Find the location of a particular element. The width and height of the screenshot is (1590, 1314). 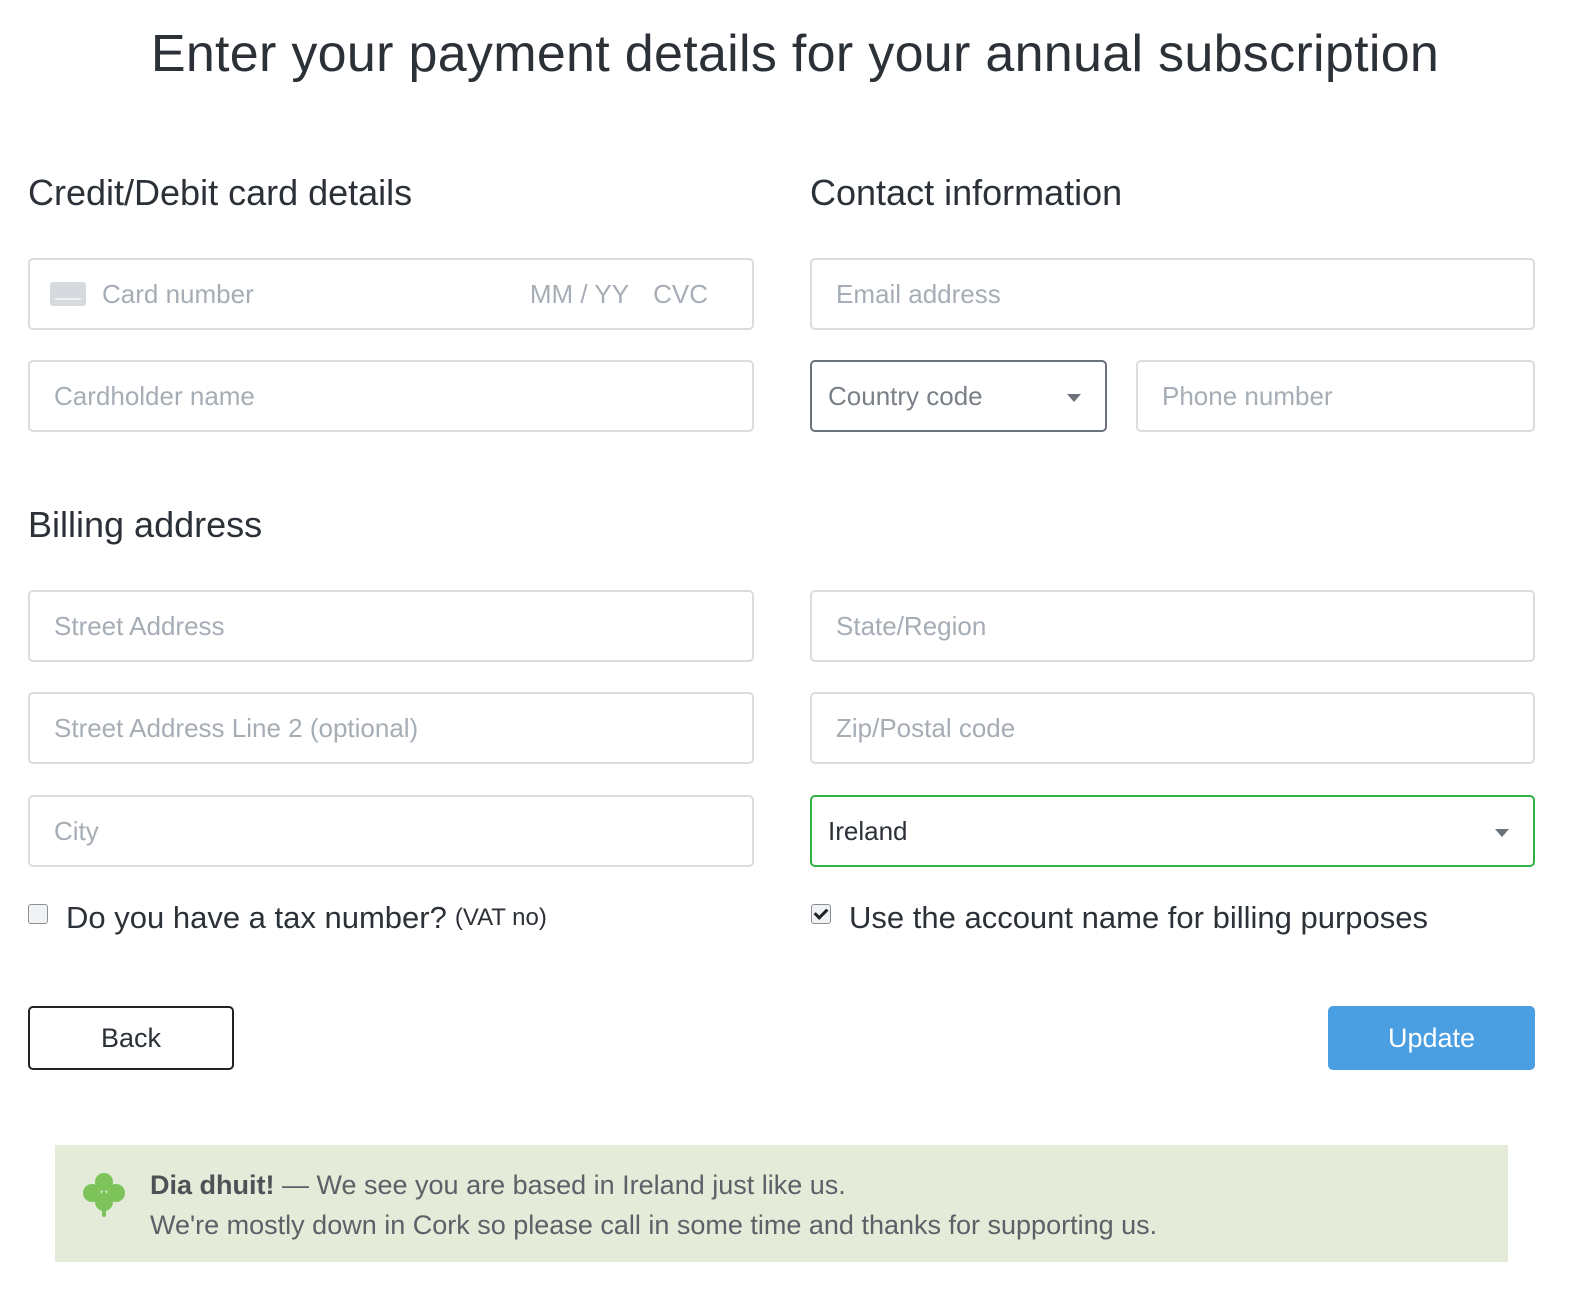

city-input is located at coordinates (391, 831).